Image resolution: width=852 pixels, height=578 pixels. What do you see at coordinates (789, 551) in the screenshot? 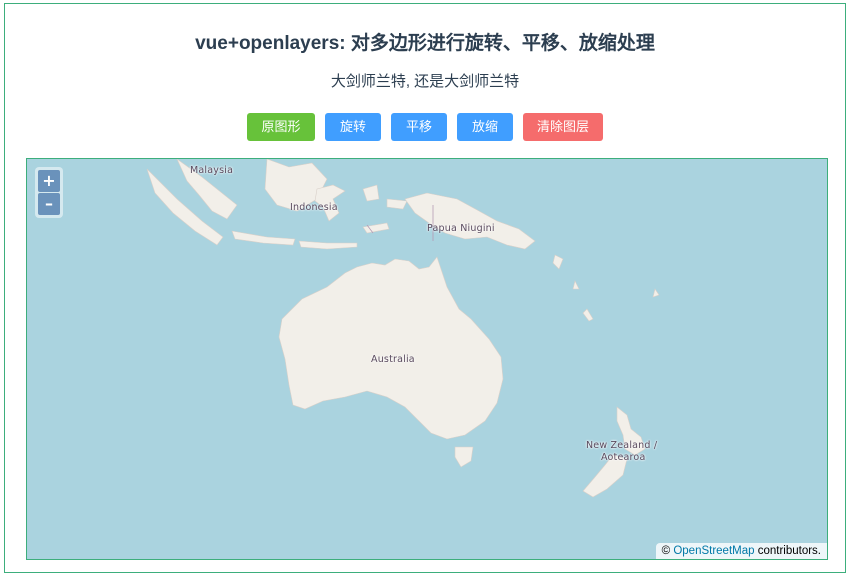
I see `attribution-suffix: contributors.` at bounding box center [789, 551].